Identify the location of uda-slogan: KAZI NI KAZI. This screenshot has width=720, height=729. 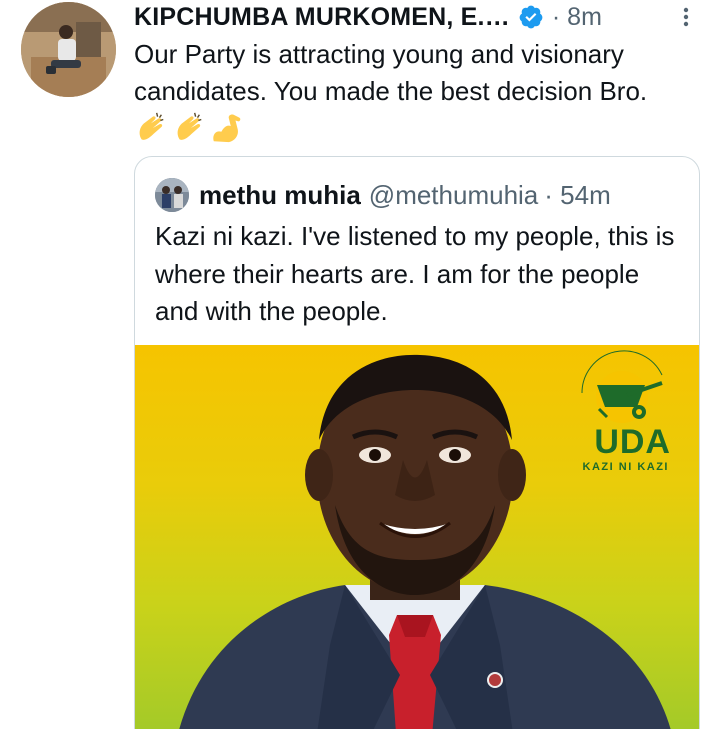
(625, 467).